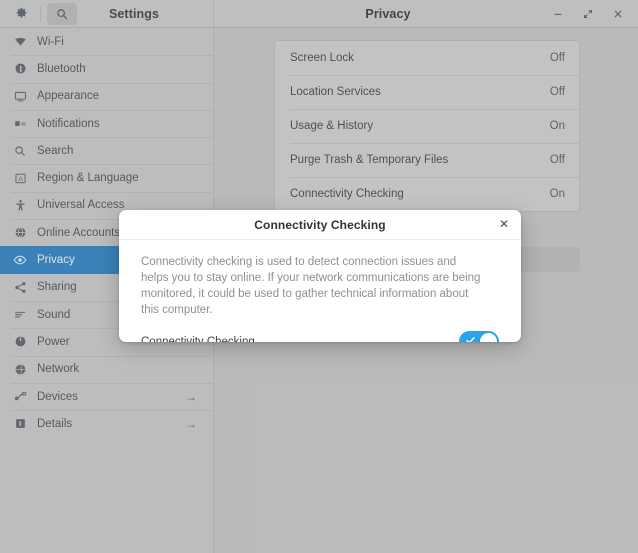  Describe the element at coordinates (198, 339) in the screenshot. I see `toggle-label: Connectivity Checking` at that location.